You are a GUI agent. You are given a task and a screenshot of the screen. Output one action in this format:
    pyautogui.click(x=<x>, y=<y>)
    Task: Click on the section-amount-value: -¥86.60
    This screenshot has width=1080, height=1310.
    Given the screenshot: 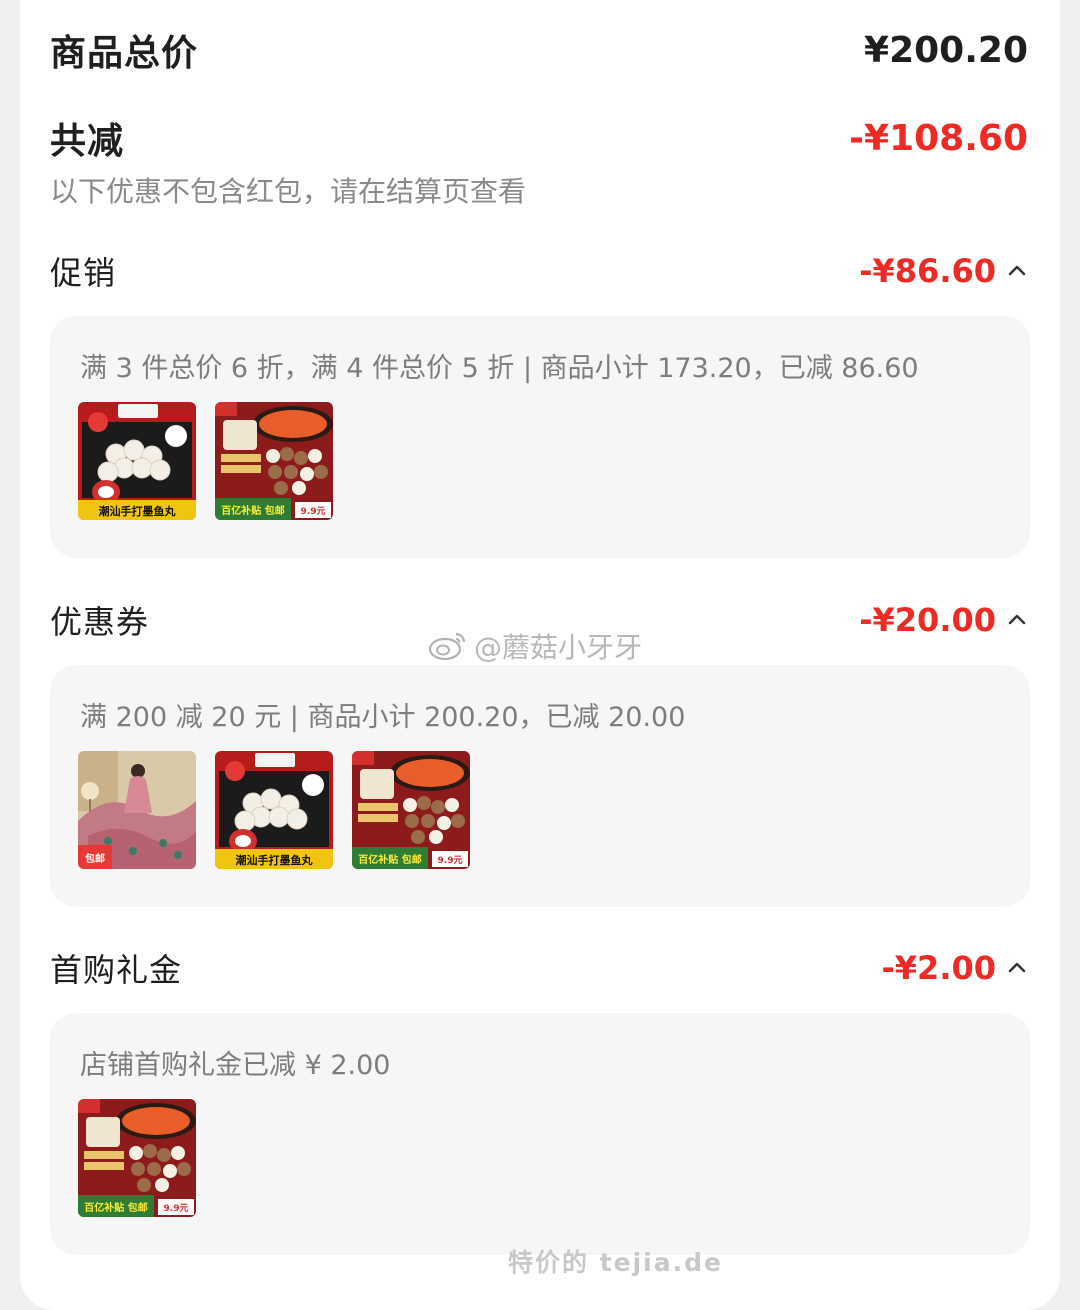 What is the action you would take?
    pyautogui.click(x=927, y=271)
    